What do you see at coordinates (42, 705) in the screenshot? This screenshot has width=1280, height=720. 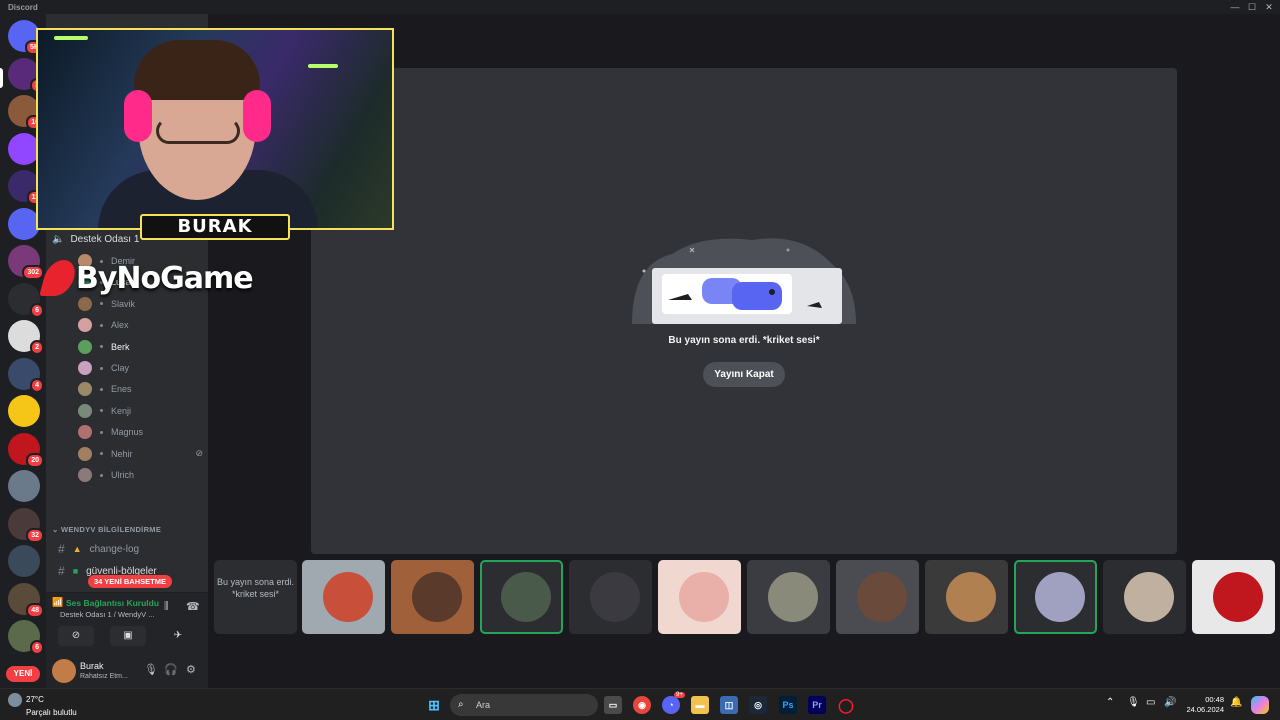 I see `weather-widget: 27°C Parçalı bulutlu` at bounding box center [42, 705].